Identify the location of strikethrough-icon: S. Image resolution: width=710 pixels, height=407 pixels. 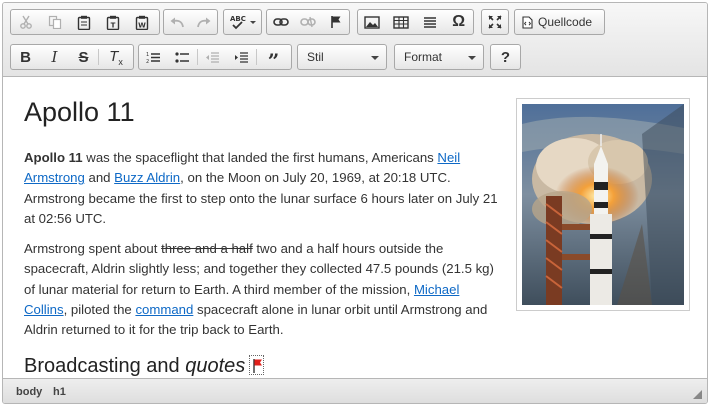
(83, 57).